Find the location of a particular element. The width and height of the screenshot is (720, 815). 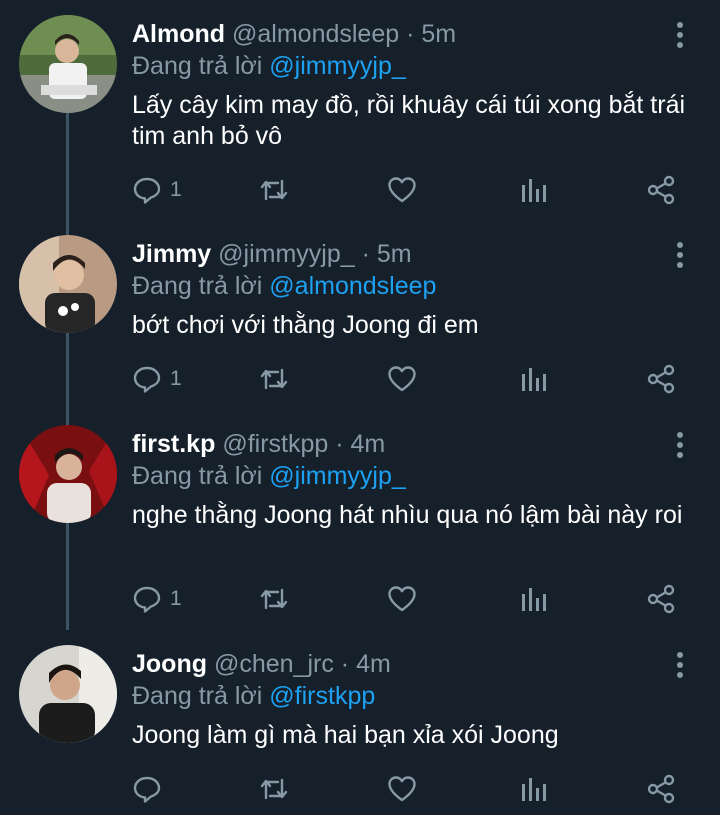

tweet-text: bớt chơi với thằng Joong đi em is located at coordinates (305, 325).